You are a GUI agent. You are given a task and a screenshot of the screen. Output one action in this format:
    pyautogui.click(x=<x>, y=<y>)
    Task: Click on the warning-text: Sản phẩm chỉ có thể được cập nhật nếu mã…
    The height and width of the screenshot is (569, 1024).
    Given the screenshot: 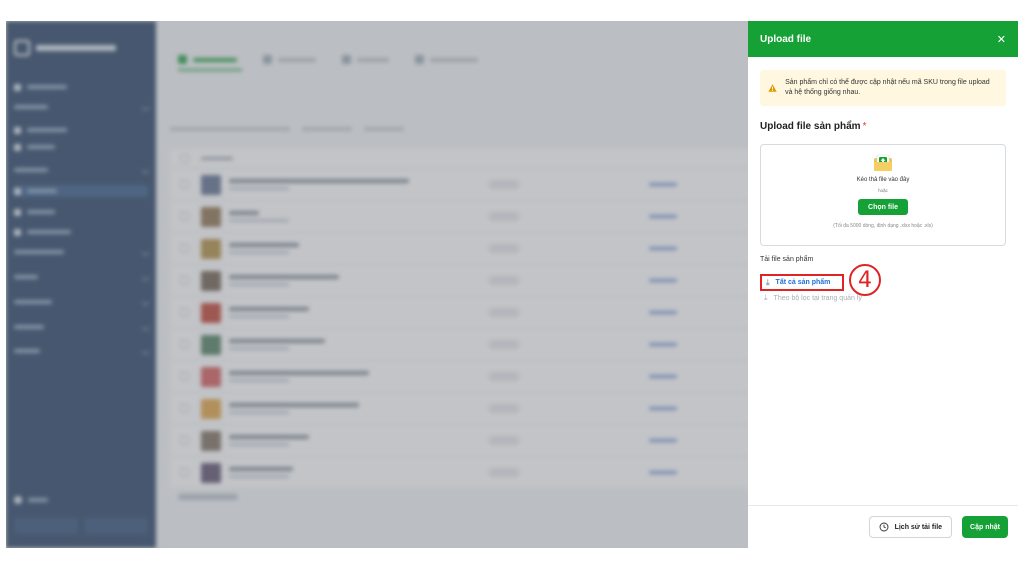 What is the action you would take?
    pyautogui.click(x=887, y=87)
    